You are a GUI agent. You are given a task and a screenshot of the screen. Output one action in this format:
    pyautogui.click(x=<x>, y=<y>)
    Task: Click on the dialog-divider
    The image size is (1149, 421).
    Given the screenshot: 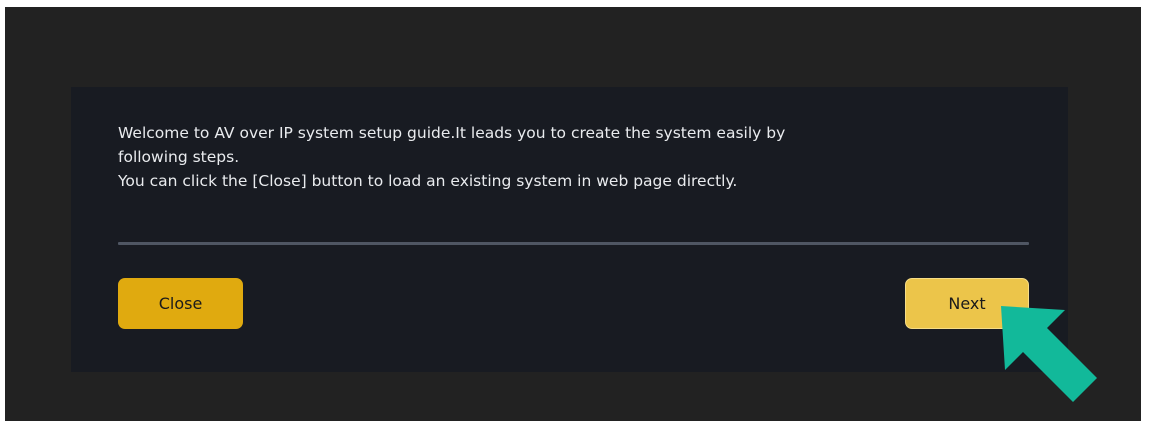 What is the action you would take?
    pyautogui.click(x=573, y=243)
    